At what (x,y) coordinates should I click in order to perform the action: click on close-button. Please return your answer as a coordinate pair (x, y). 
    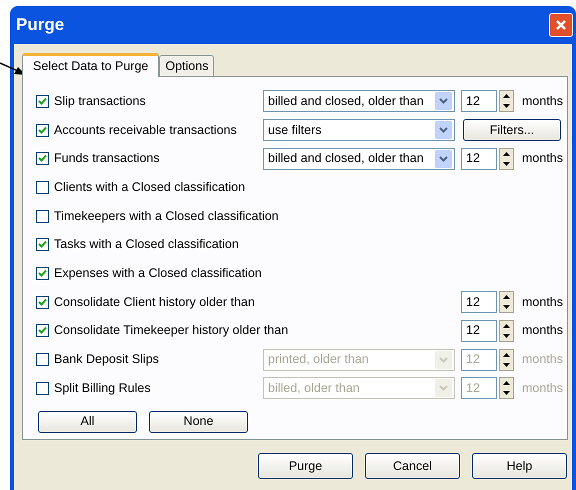
    Looking at the image, I should click on (561, 25).